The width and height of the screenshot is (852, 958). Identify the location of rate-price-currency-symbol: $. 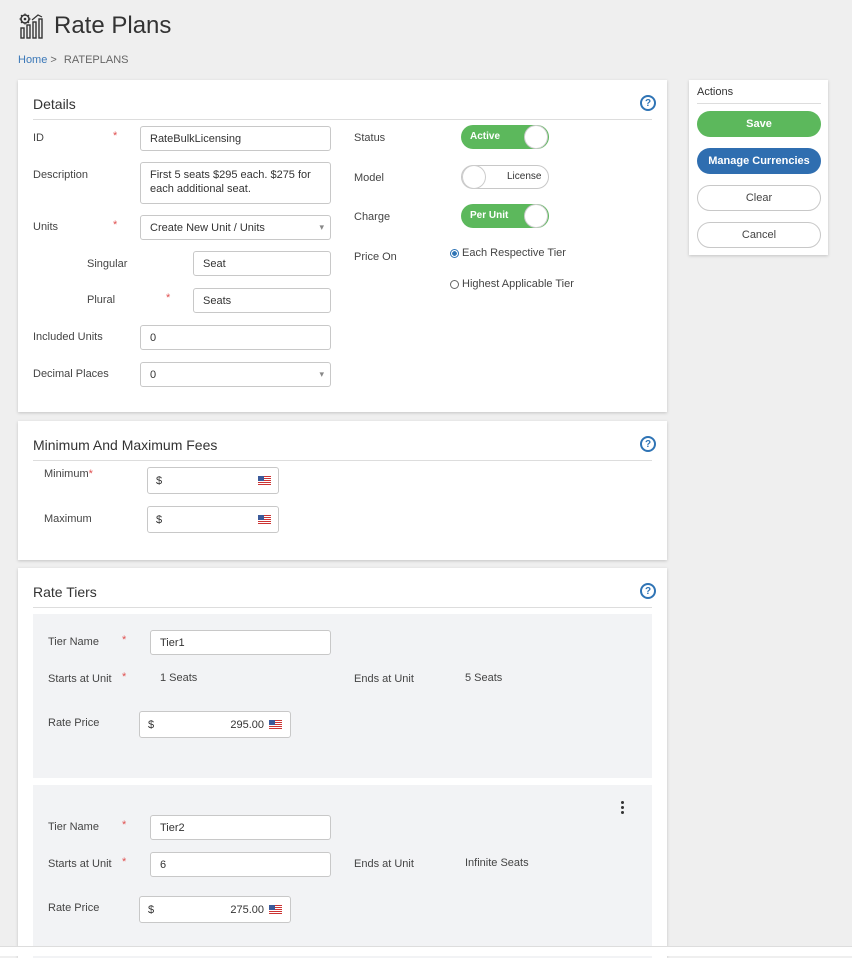
(151, 725).